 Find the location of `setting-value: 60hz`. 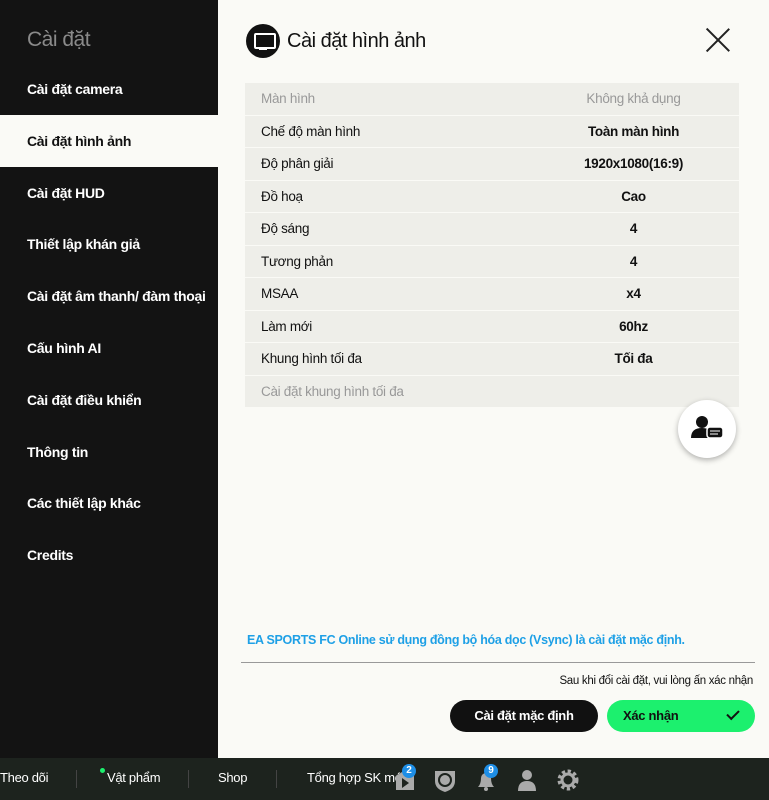

setting-value: 60hz is located at coordinates (633, 326).